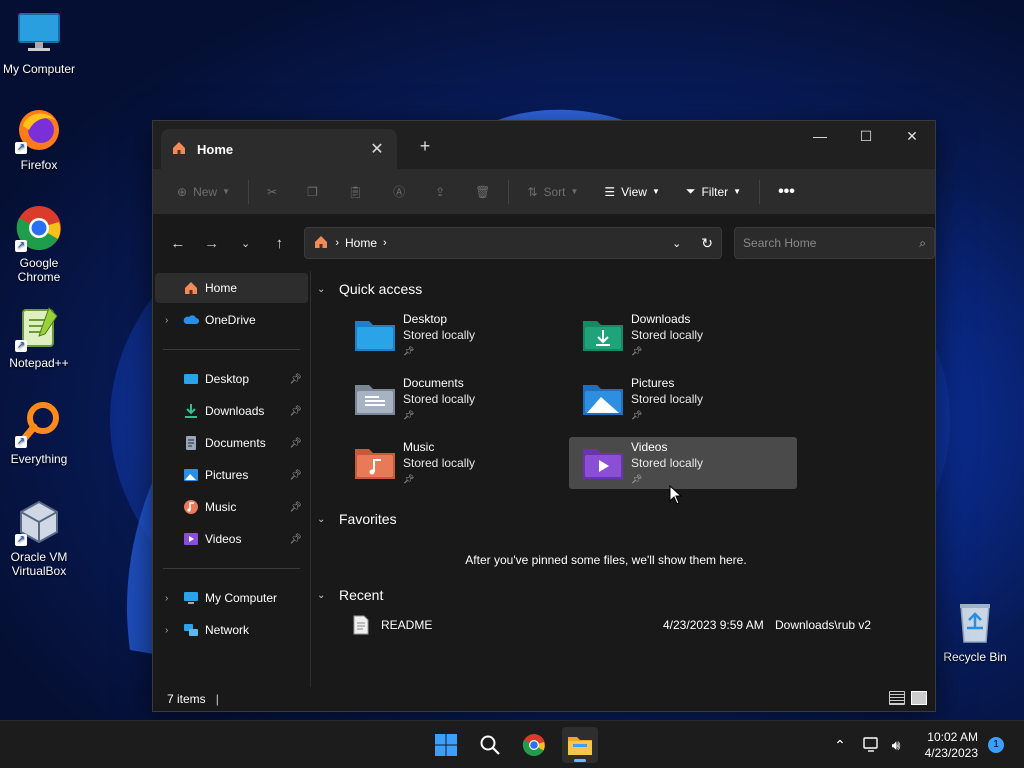 This screenshot has height=768, width=1024. Describe the element at coordinates (231, 320) in the screenshot. I see `nav-item-onedrive: › OneDrive` at that location.